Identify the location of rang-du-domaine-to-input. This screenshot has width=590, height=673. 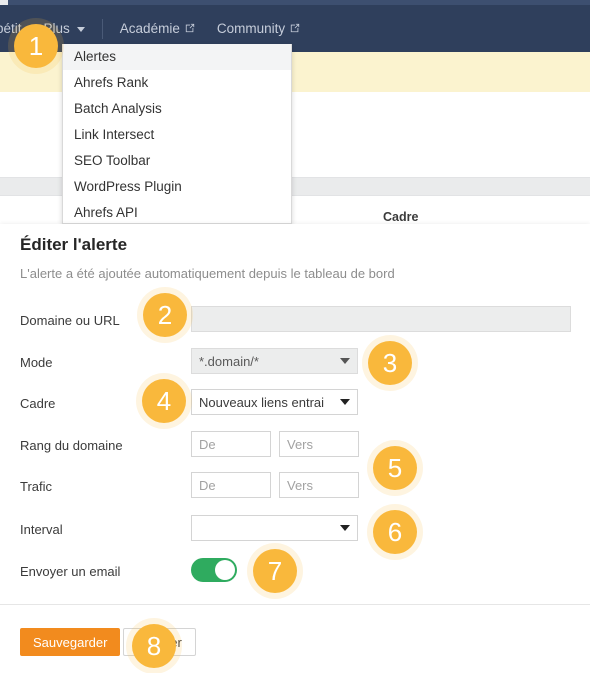
(319, 444).